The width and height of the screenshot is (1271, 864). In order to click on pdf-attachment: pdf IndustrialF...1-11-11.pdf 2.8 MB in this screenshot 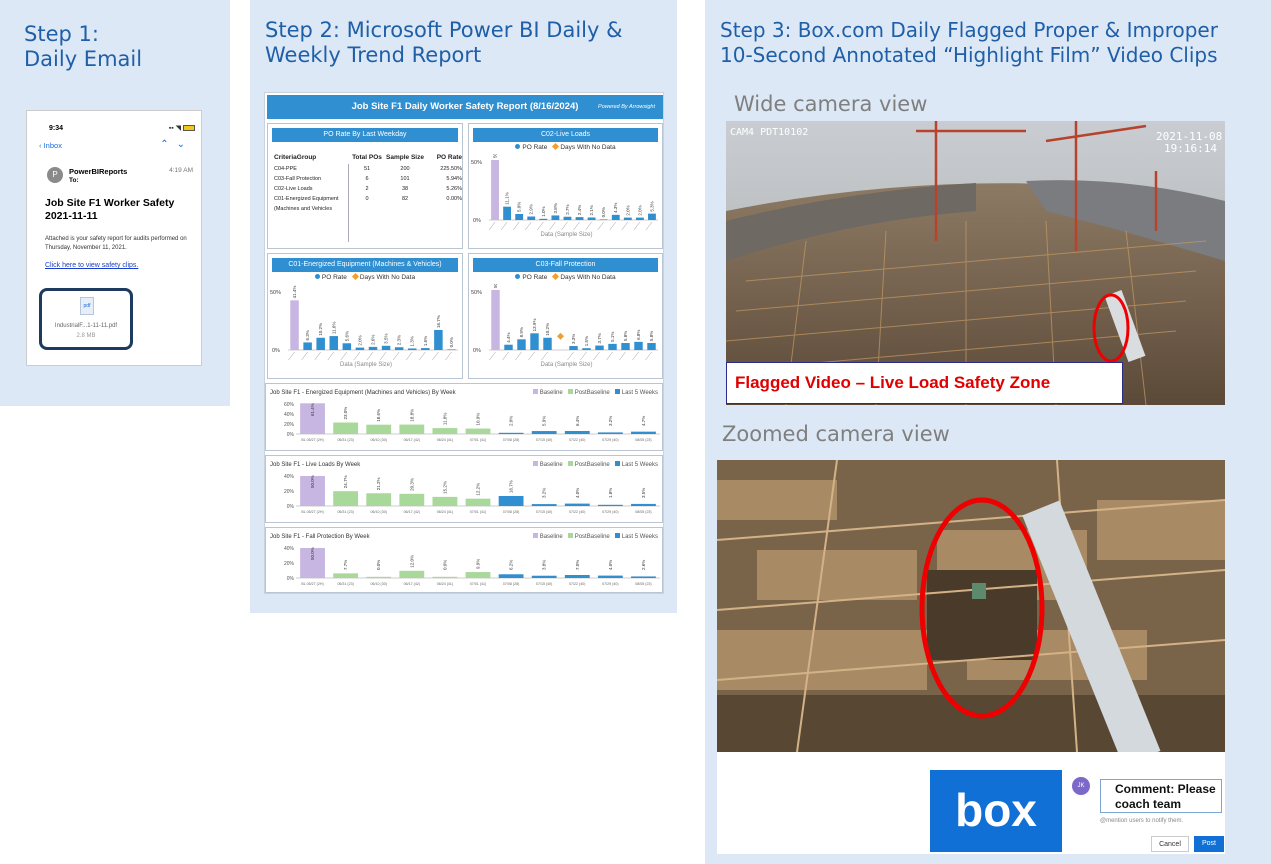, I will do `click(86, 319)`.